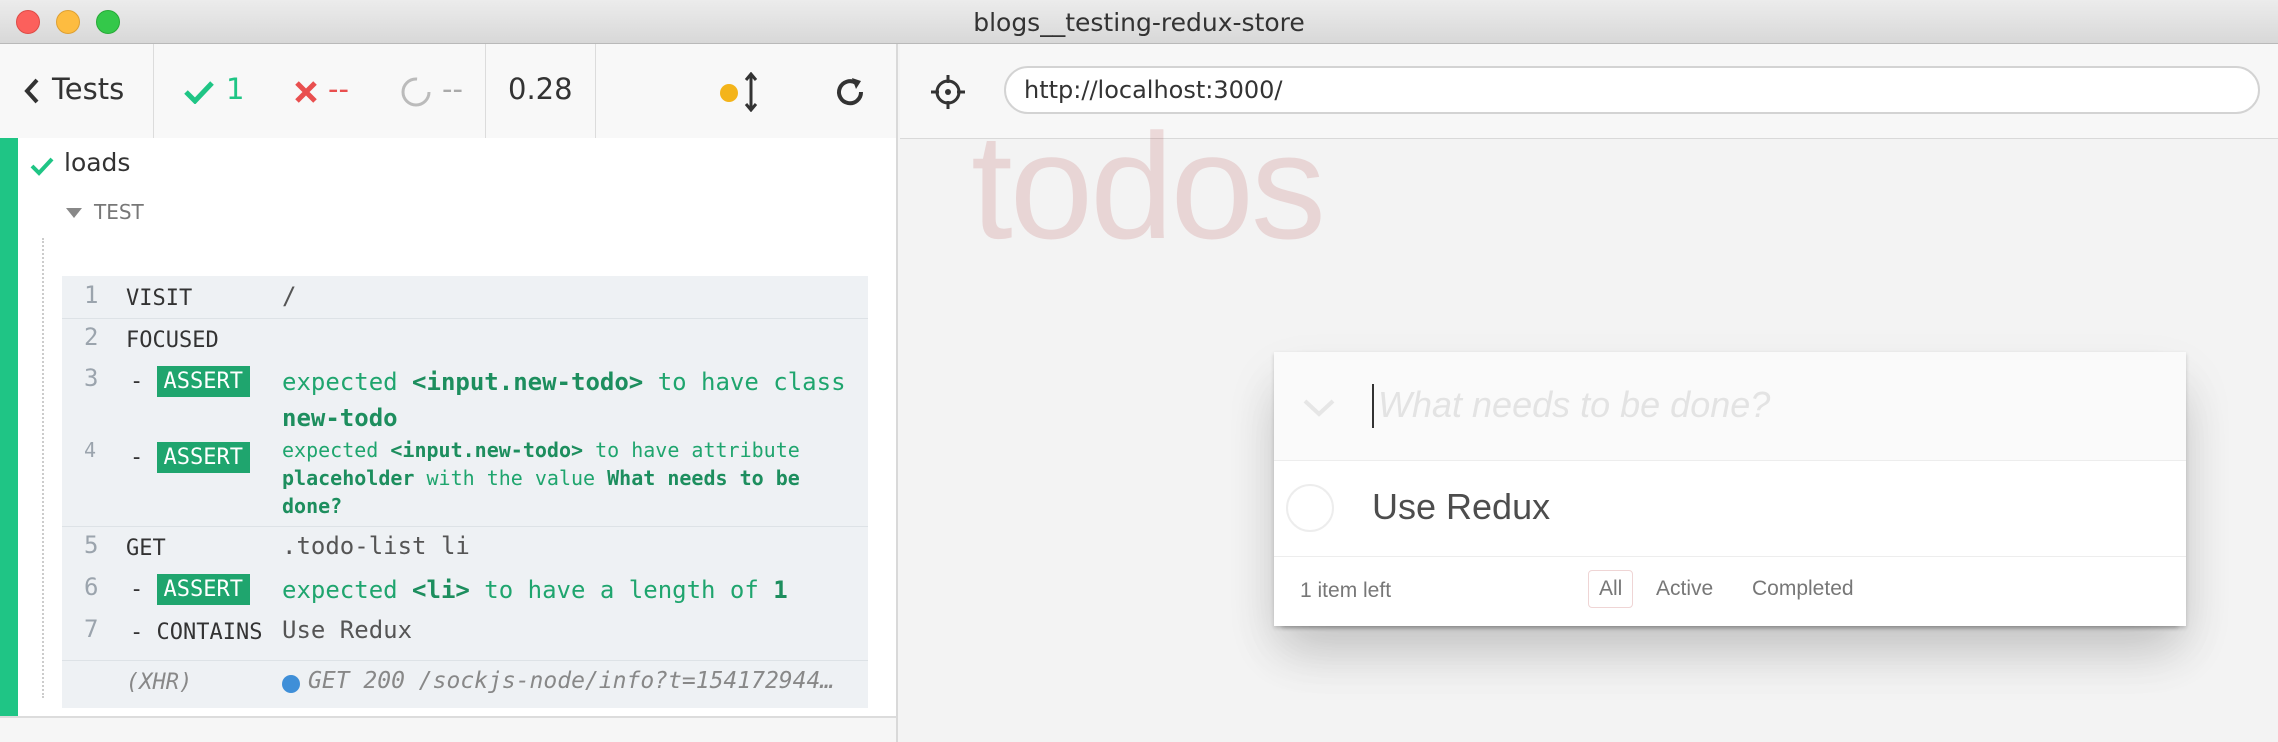 The width and height of the screenshot is (2278, 742). What do you see at coordinates (159, 682) in the screenshot?
I see `command-name: (XHR)` at bounding box center [159, 682].